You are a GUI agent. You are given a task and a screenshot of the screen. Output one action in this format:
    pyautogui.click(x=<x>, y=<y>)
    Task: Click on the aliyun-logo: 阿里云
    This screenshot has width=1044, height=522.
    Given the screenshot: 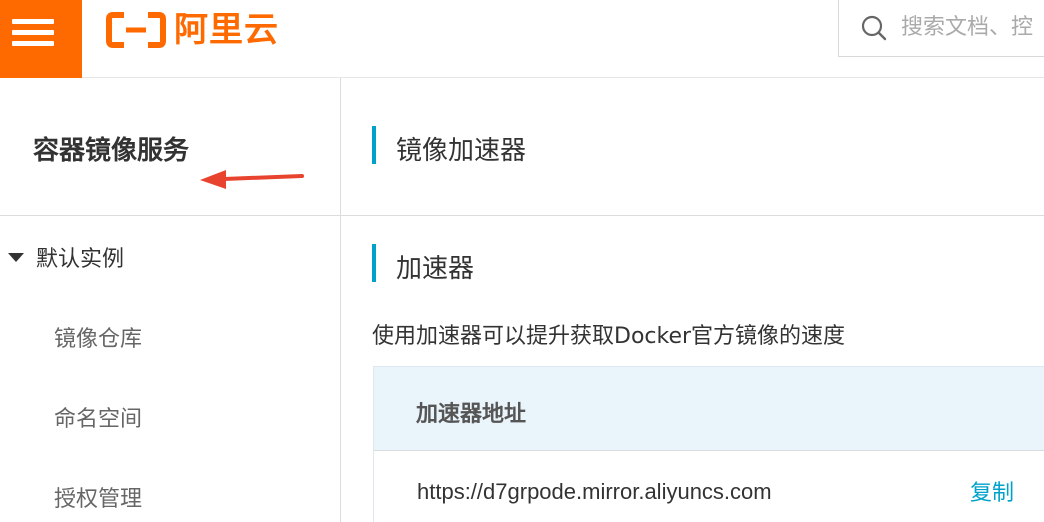 What is the action you would take?
    pyautogui.click(x=192, y=30)
    